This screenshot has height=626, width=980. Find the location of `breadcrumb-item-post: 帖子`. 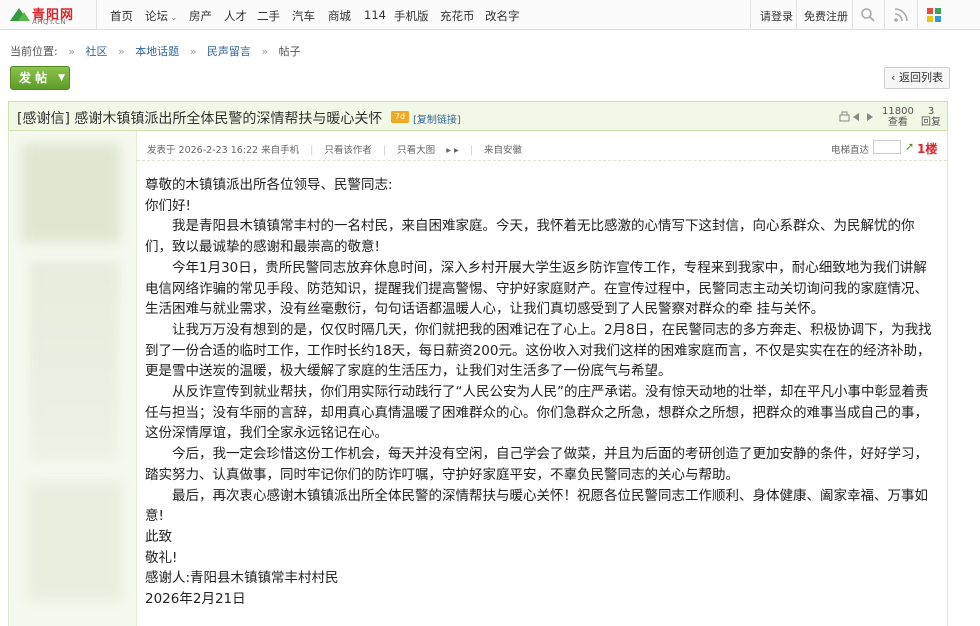

breadcrumb-item-post: 帖子 is located at coordinates (289, 51).